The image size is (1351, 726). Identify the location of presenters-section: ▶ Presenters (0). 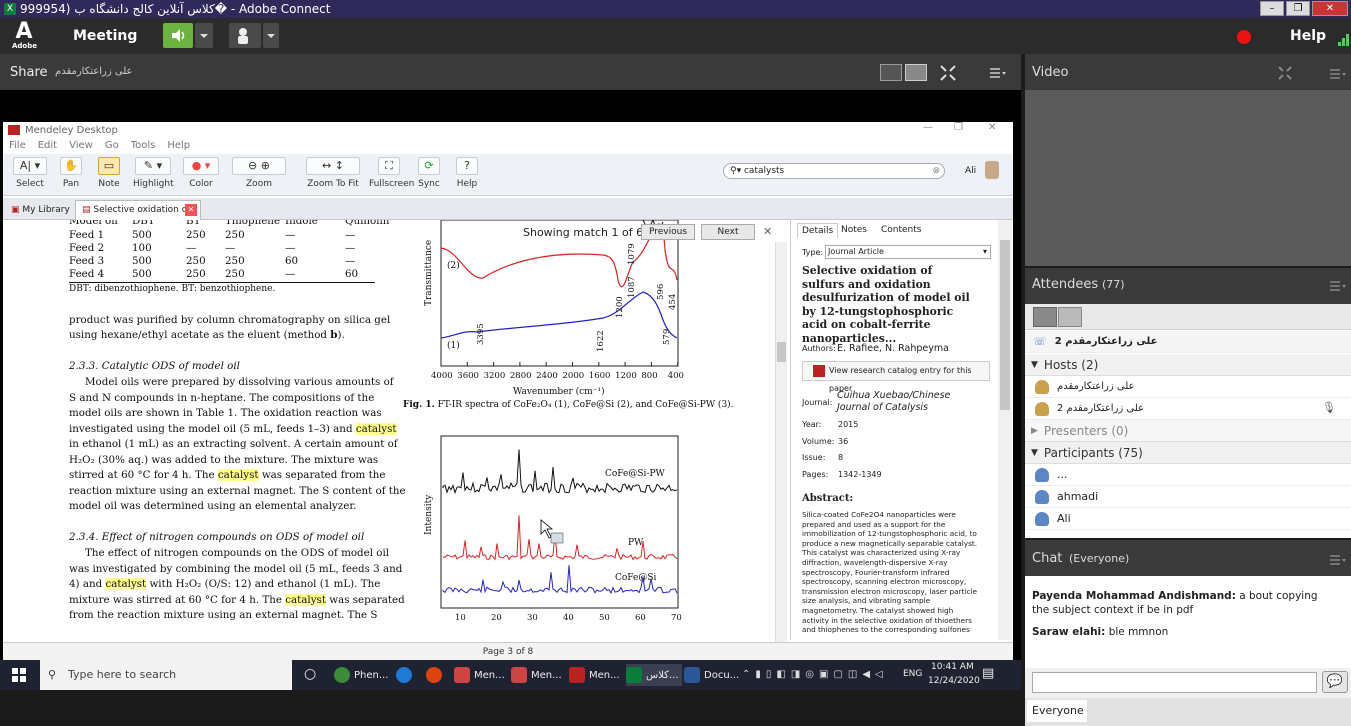
(1188, 431).